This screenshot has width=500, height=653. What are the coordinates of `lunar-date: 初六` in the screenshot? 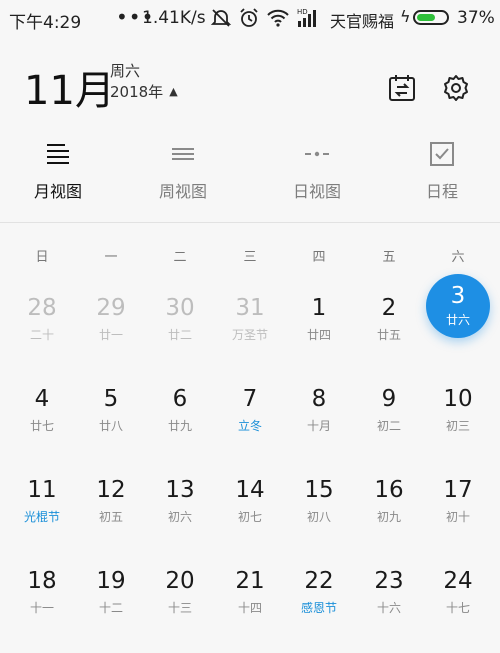 It's located at (179, 517).